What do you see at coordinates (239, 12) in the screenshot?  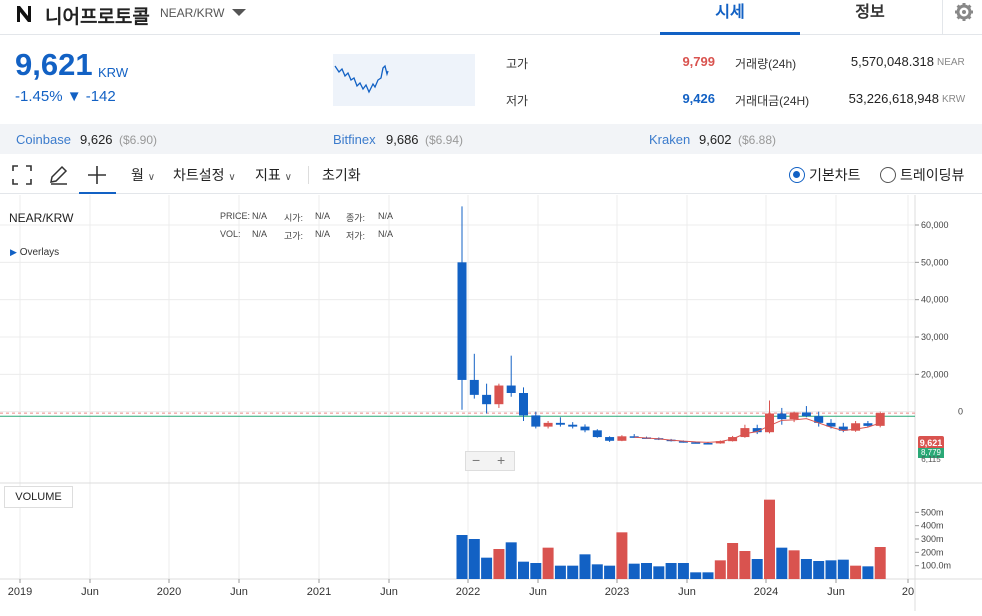 I see `coin-dropdown-icon` at bounding box center [239, 12].